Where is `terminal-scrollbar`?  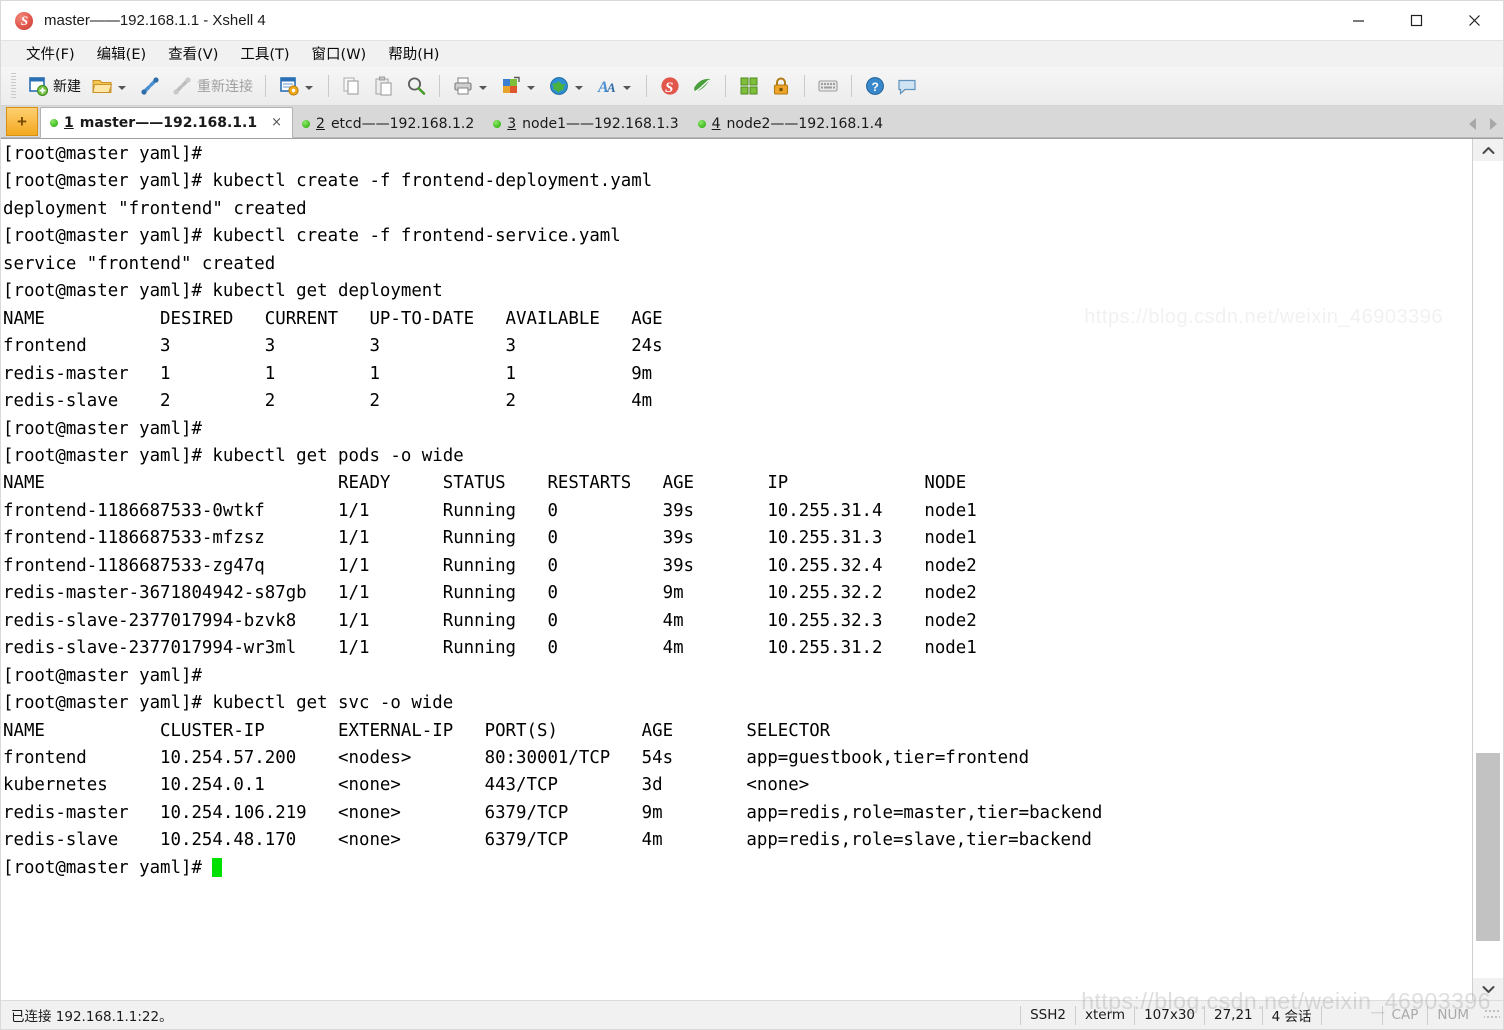
terminal-scrollbar is located at coordinates (1487, 569).